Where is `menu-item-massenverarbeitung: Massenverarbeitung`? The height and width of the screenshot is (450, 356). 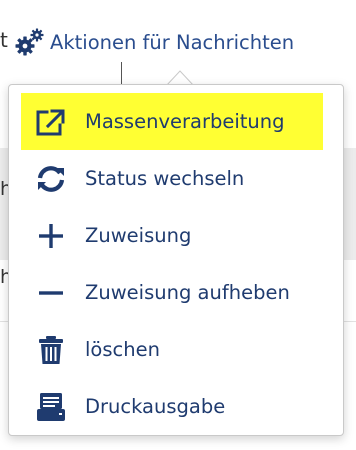 menu-item-massenverarbeitung: Massenverarbeitung is located at coordinates (172, 121).